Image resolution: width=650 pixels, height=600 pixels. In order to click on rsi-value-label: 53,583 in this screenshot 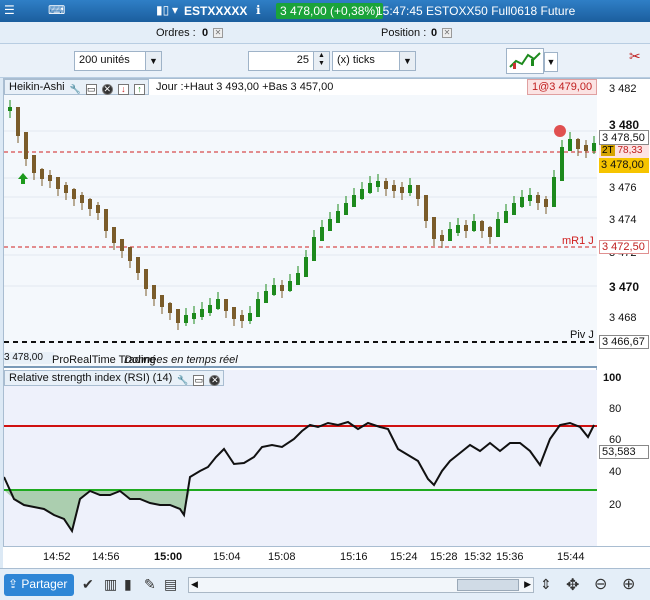, I will do `click(624, 452)`.